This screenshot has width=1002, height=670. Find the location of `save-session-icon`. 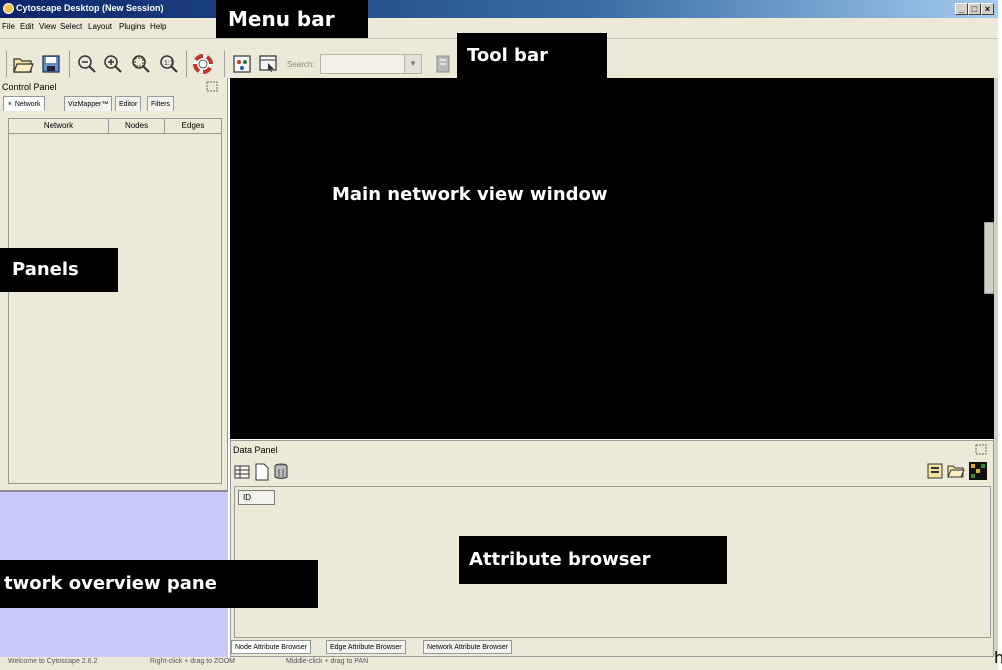

save-session-icon is located at coordinates (51, 64).